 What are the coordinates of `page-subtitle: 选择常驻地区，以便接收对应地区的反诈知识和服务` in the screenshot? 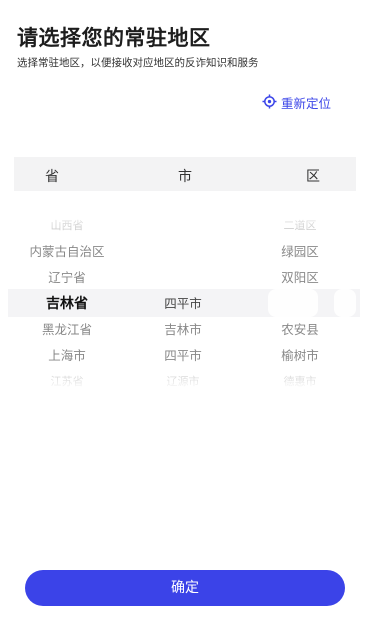 It's located at (138, 63).